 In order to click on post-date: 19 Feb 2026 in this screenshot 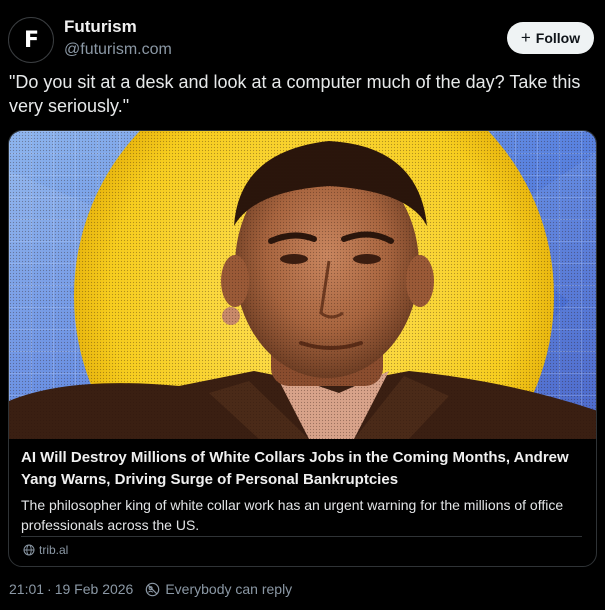, I will do `click(94, 589)`.